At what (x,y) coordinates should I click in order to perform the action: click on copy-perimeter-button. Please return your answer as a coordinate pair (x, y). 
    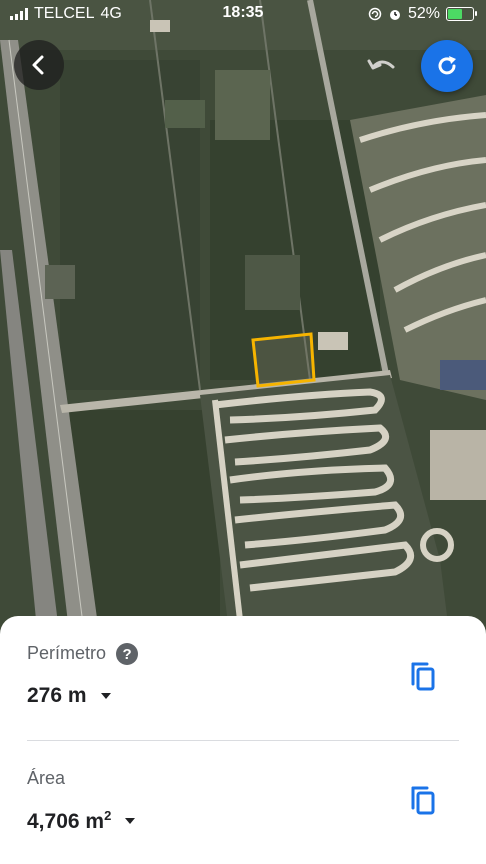
    Looking at the image, I should click on (423, 676).